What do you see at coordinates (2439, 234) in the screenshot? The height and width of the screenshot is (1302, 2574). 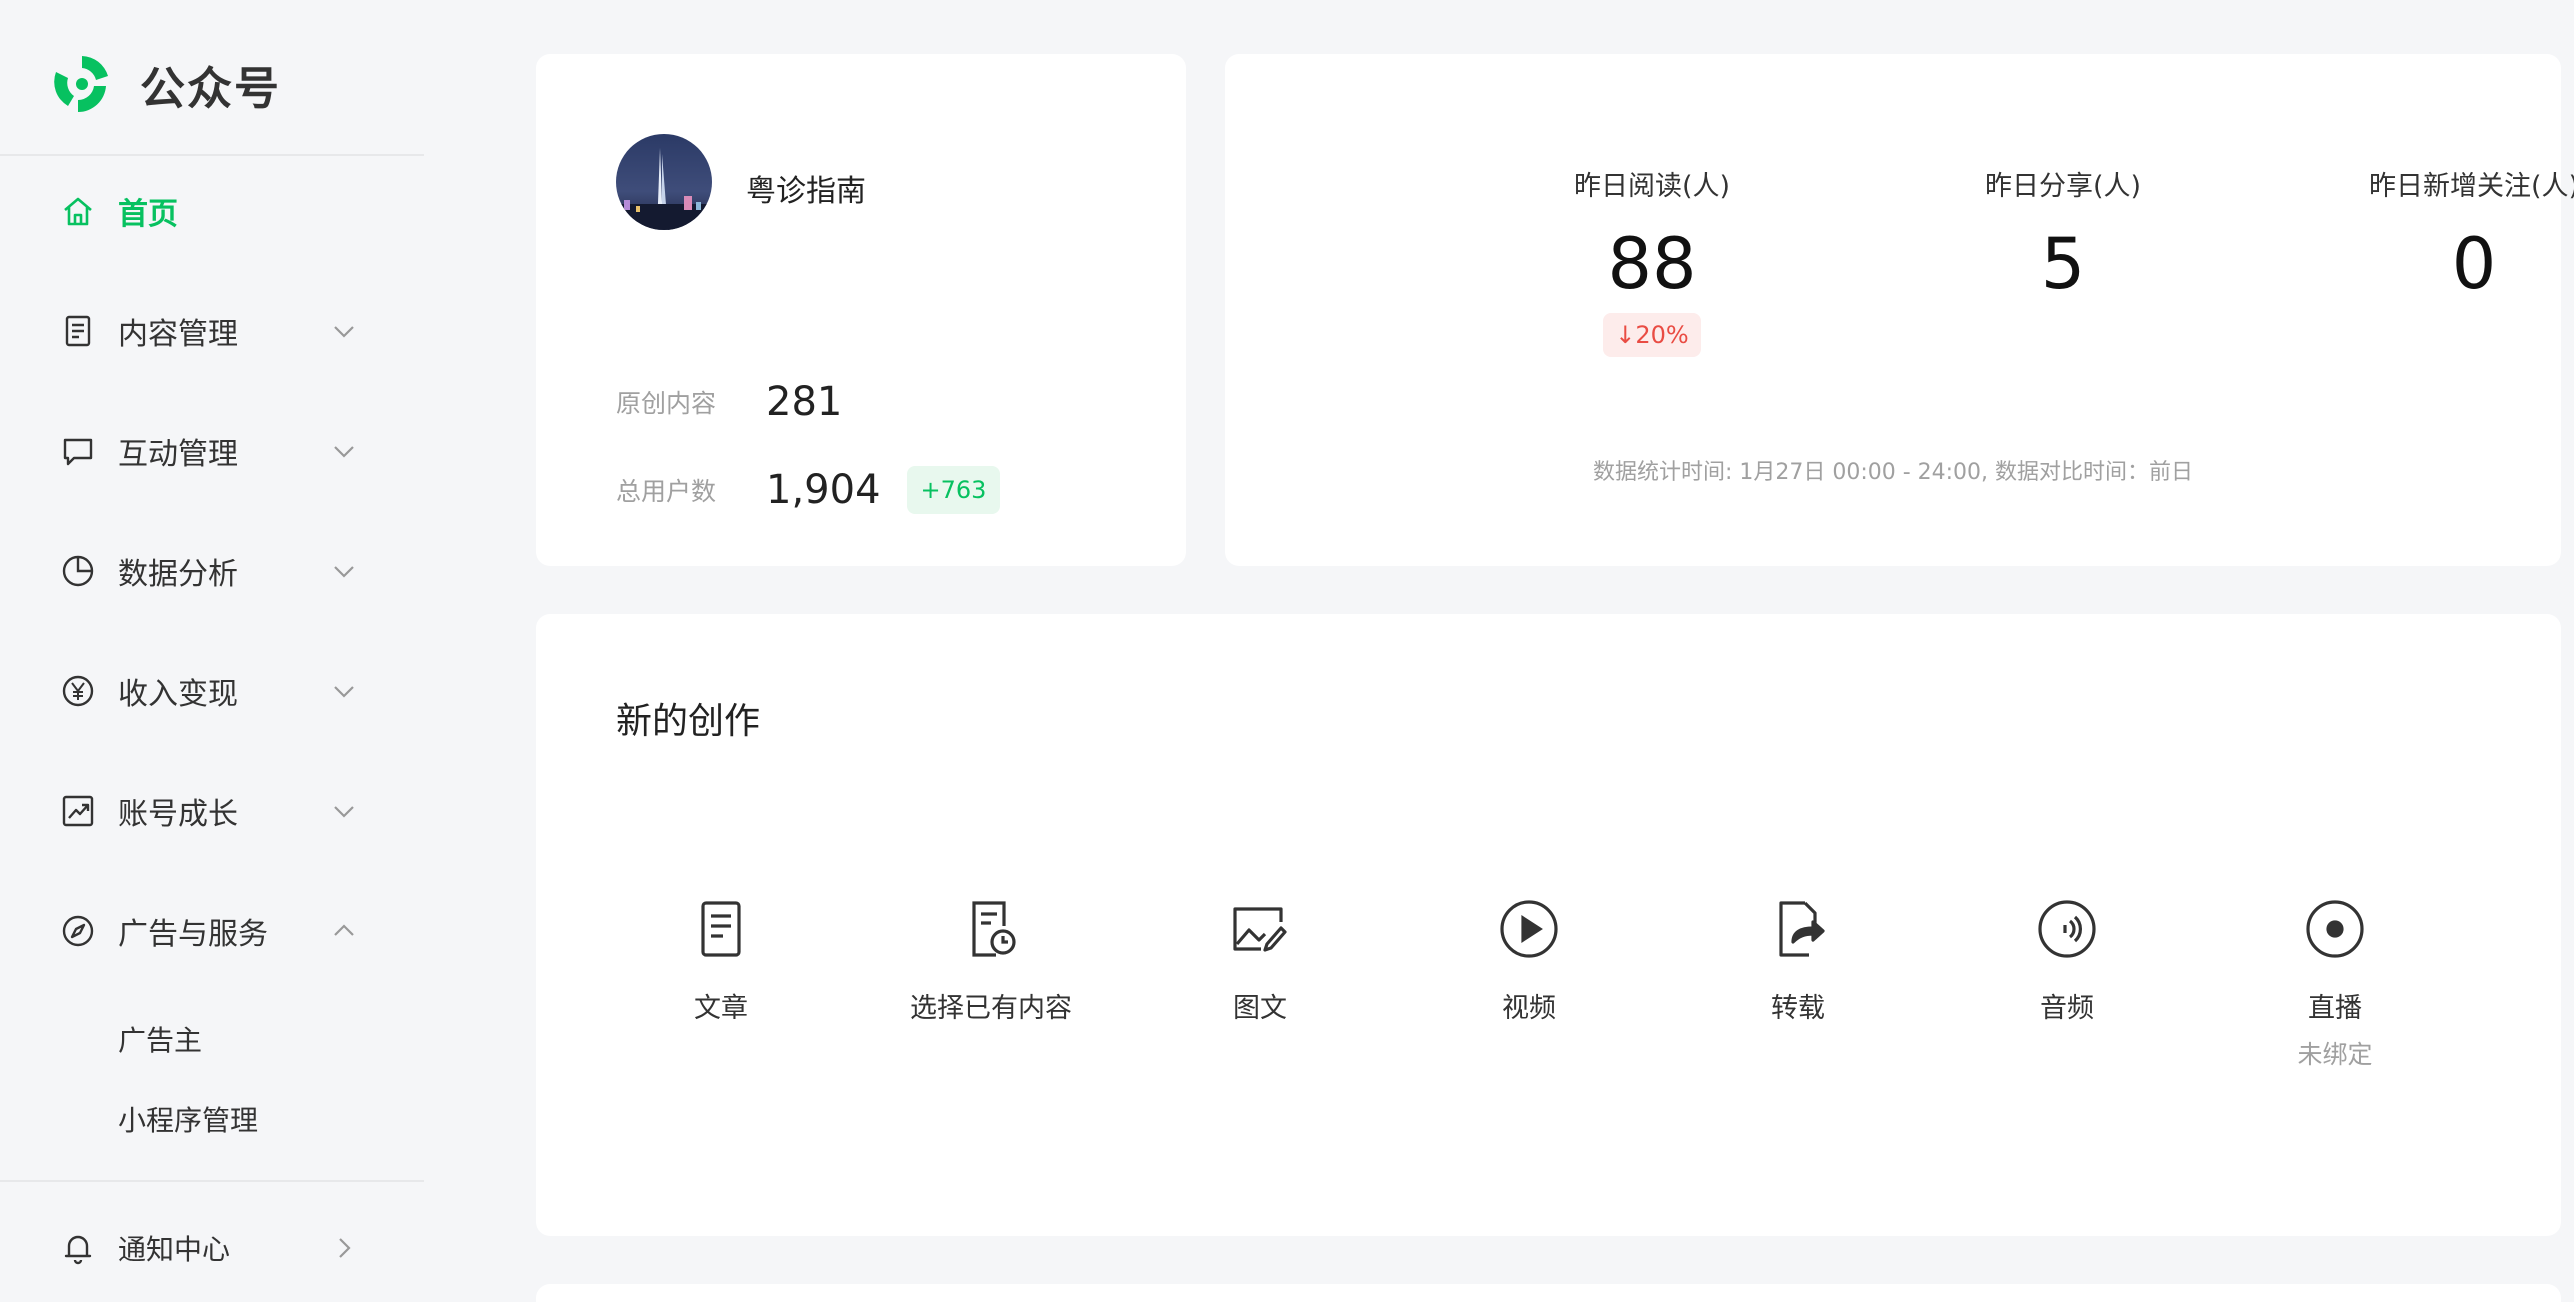 I see `metric-new-followers: 昨日新增关注(人) 0` at bounding box center [2439, 234].